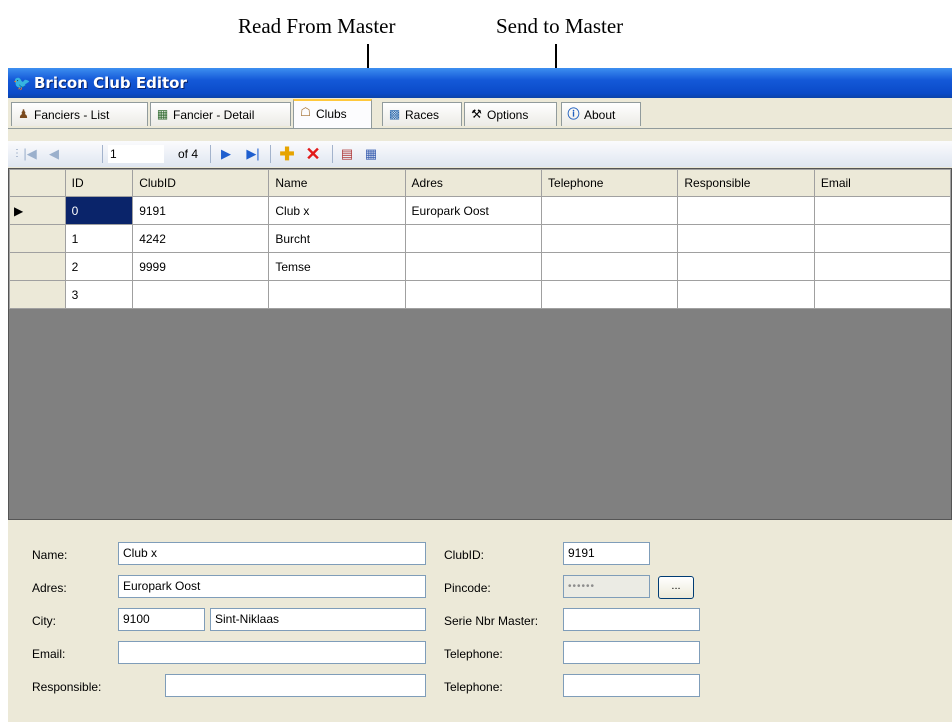  Describe the element at coordinates (49, 588) in the screenshot. I see `adres-label: Adres:` at that location.